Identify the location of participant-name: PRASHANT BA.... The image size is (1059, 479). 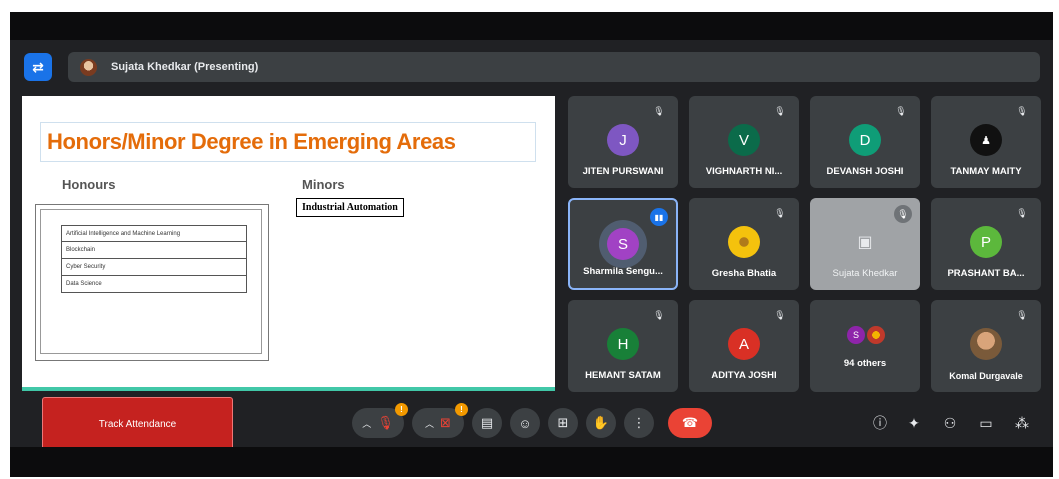
(986, 273).